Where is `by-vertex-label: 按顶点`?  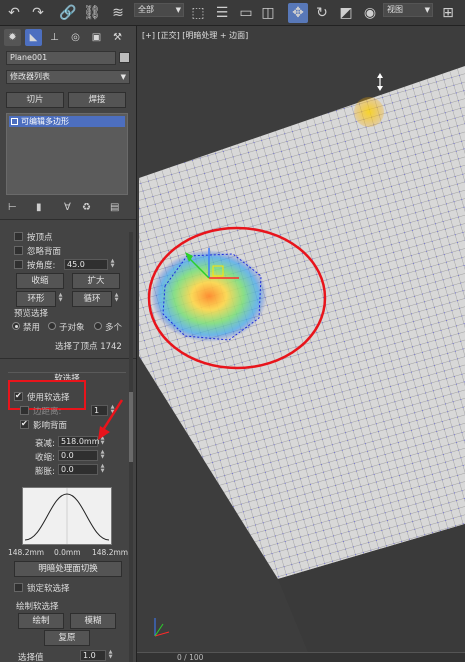 by-vertex-label: 按顶点 is located at coordinates (40, 238).